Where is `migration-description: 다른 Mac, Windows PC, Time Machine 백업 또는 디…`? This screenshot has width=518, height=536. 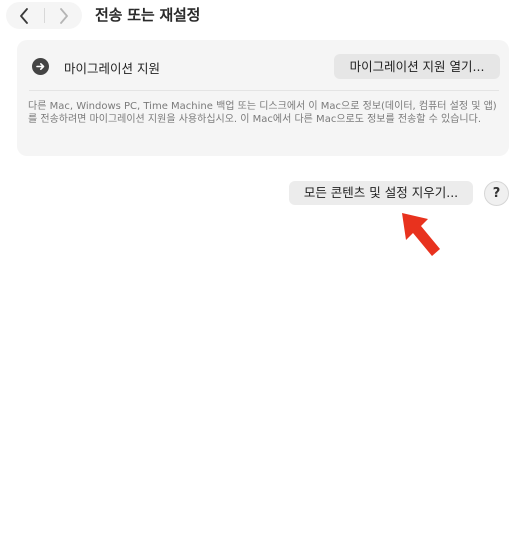 migration-description: 다른 Mac, Windows PC, Time Machine 백업 또는 디… is located at coordinates (262, 113).